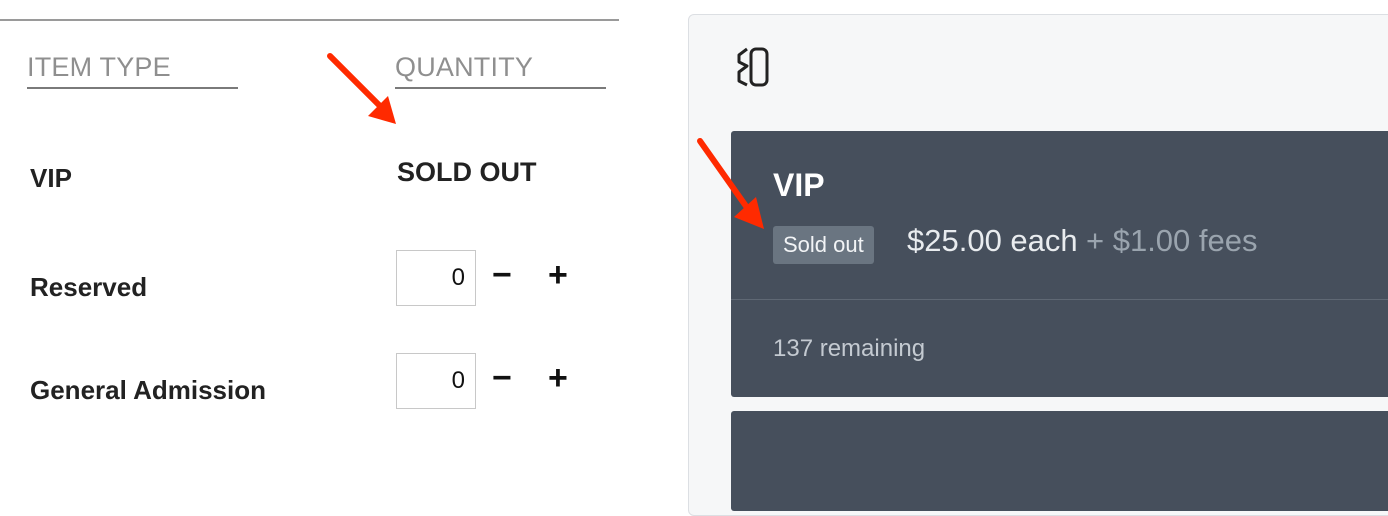 The height and width of the screenshot is (516, 1388). Describe the element at coordinates (1172, 240) in the screenshot. I see `ticket-fees: + $1.00 fees` at that location.